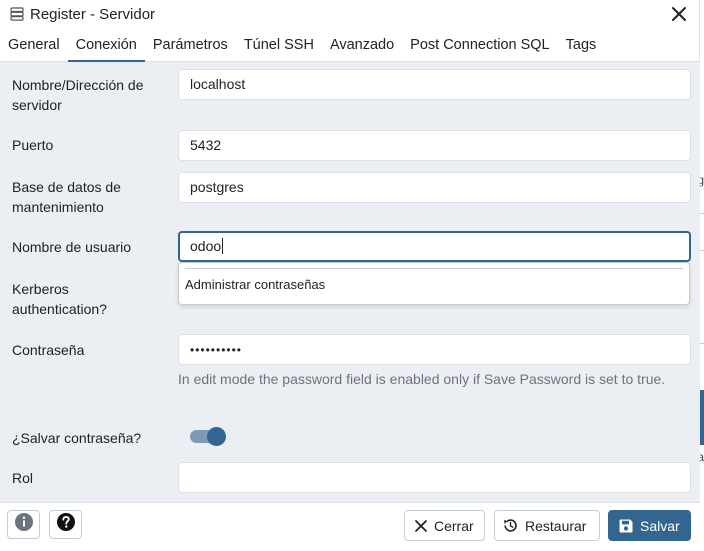  I want to click on manage-passwords-option: Administrar contraseñas, so click(255, 284).